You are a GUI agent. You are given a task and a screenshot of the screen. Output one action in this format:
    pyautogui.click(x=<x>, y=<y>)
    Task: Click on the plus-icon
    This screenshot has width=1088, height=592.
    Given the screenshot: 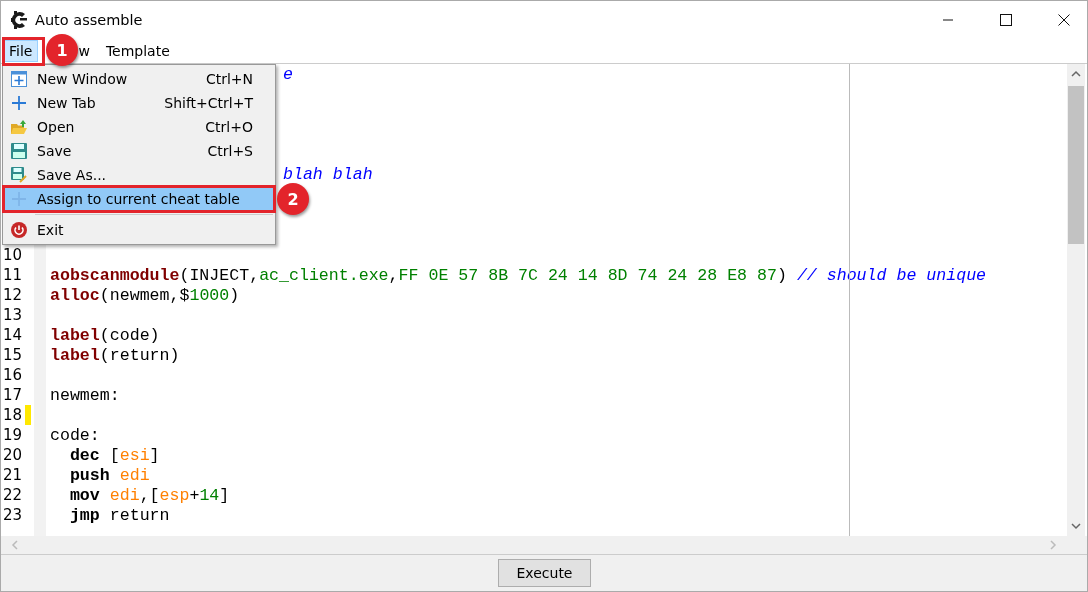 What is the action you would take?
    pyautogui.click(x=19, y=103)
    